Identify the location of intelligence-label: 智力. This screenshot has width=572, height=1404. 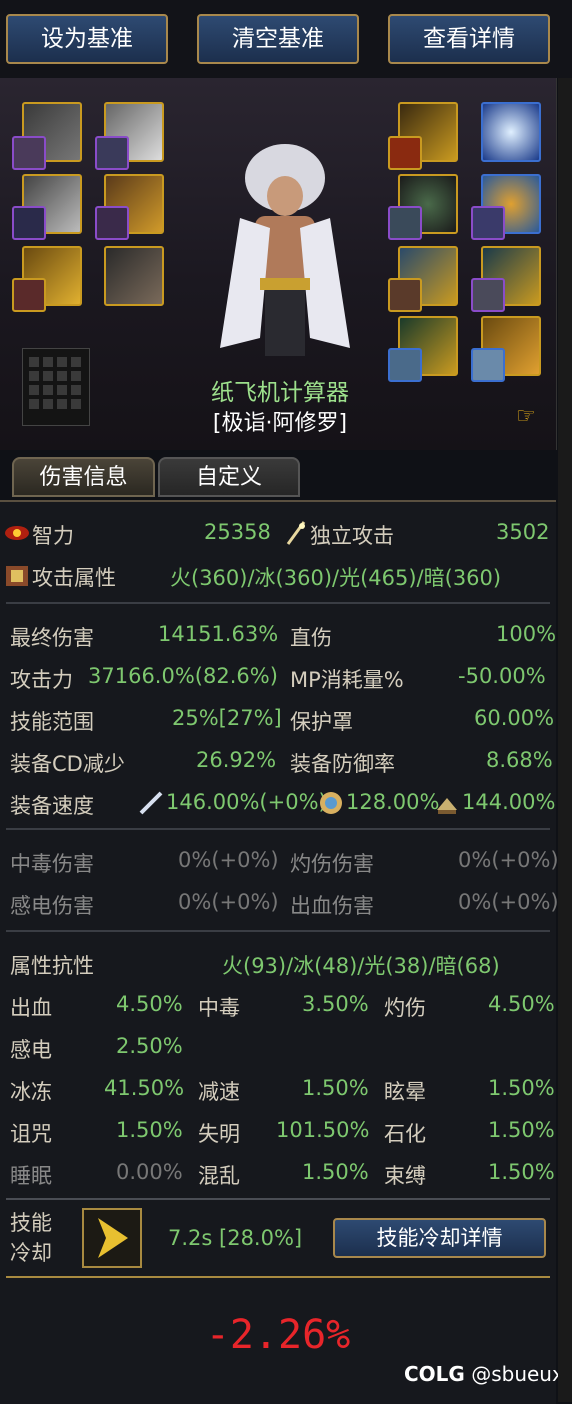
(53, 536).